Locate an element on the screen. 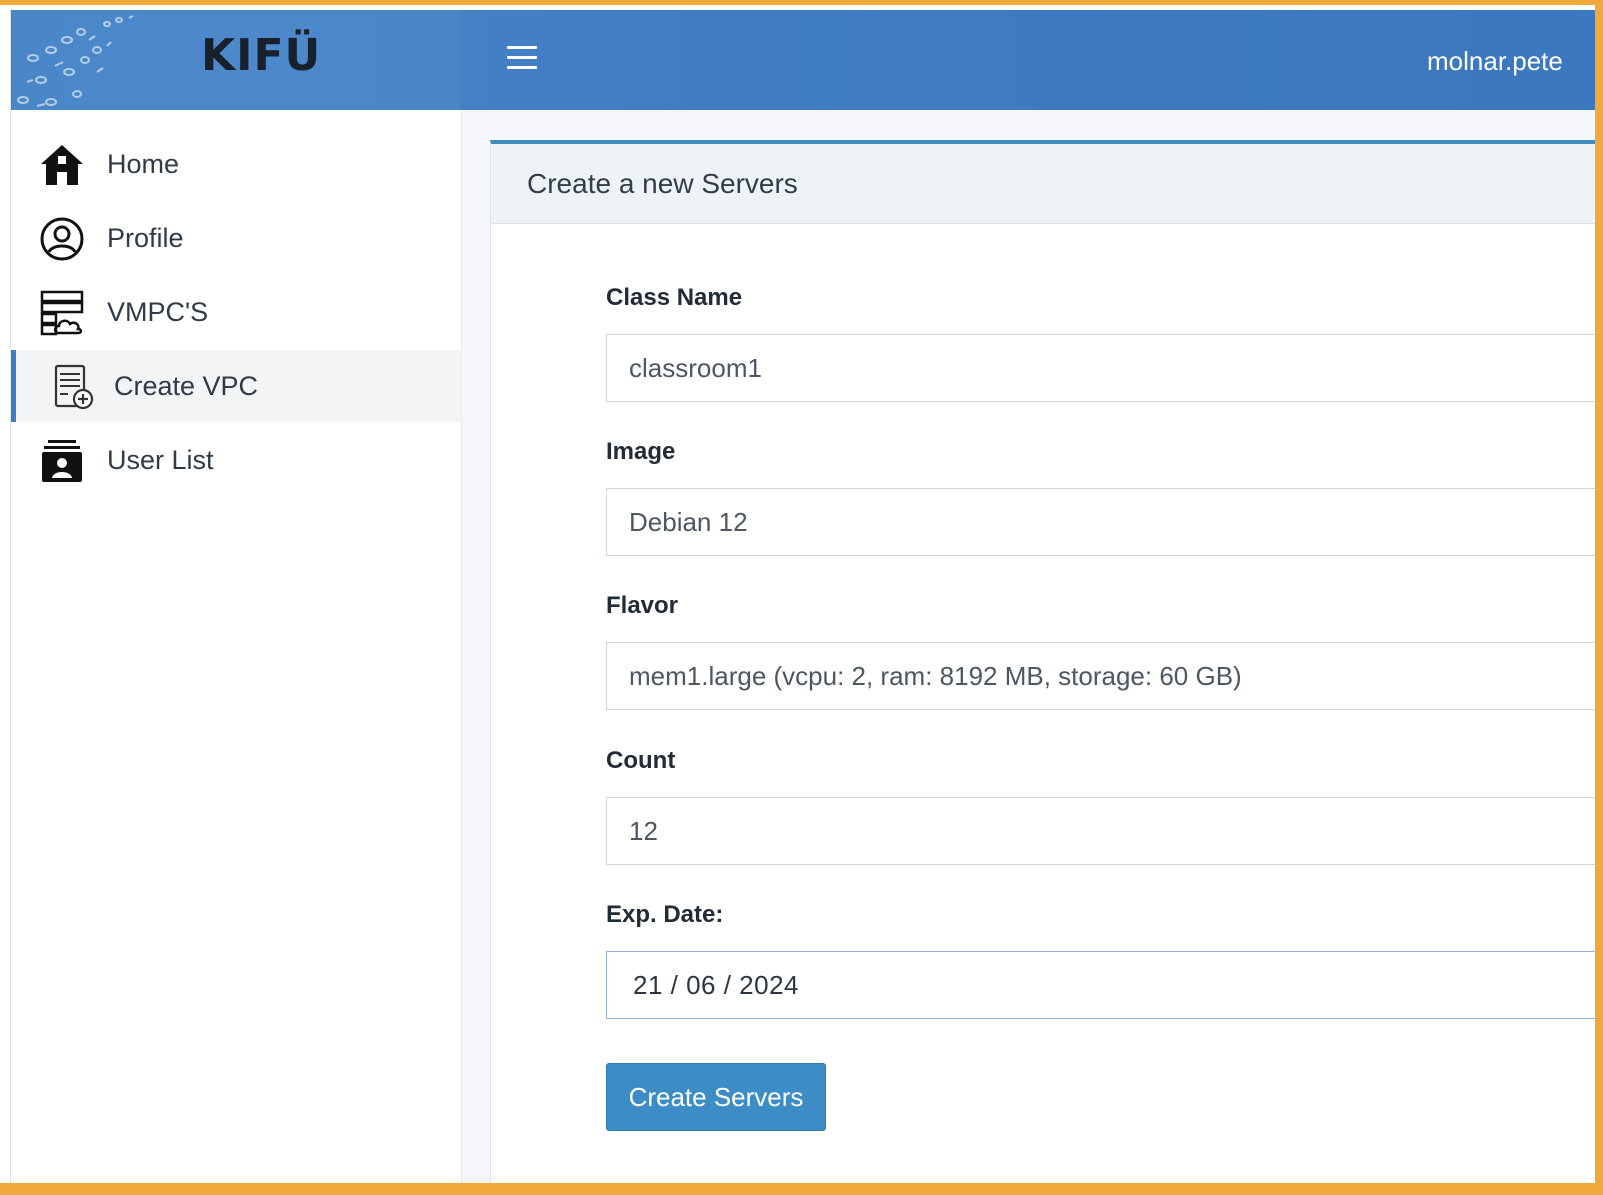 The width and height of the screenshot is (1603, 1195). brand-logo-area: KIFÜ is located at coordinates (236, 60).